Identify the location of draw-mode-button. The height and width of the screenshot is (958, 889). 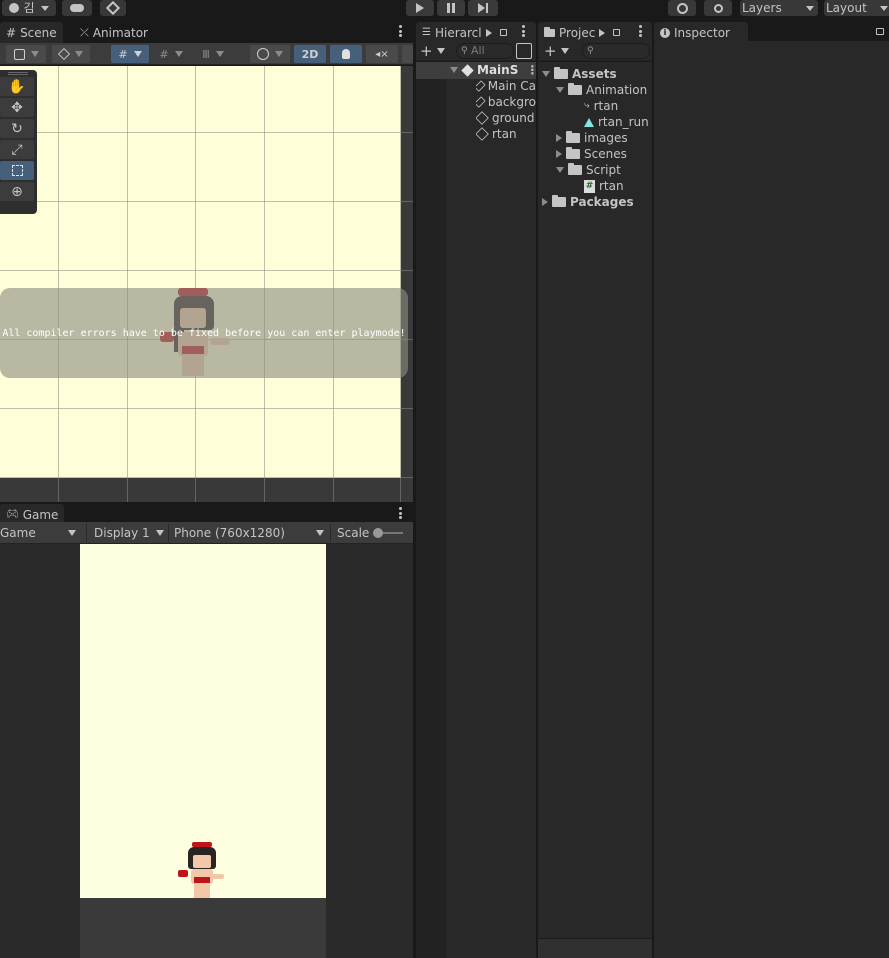
(26, 54).